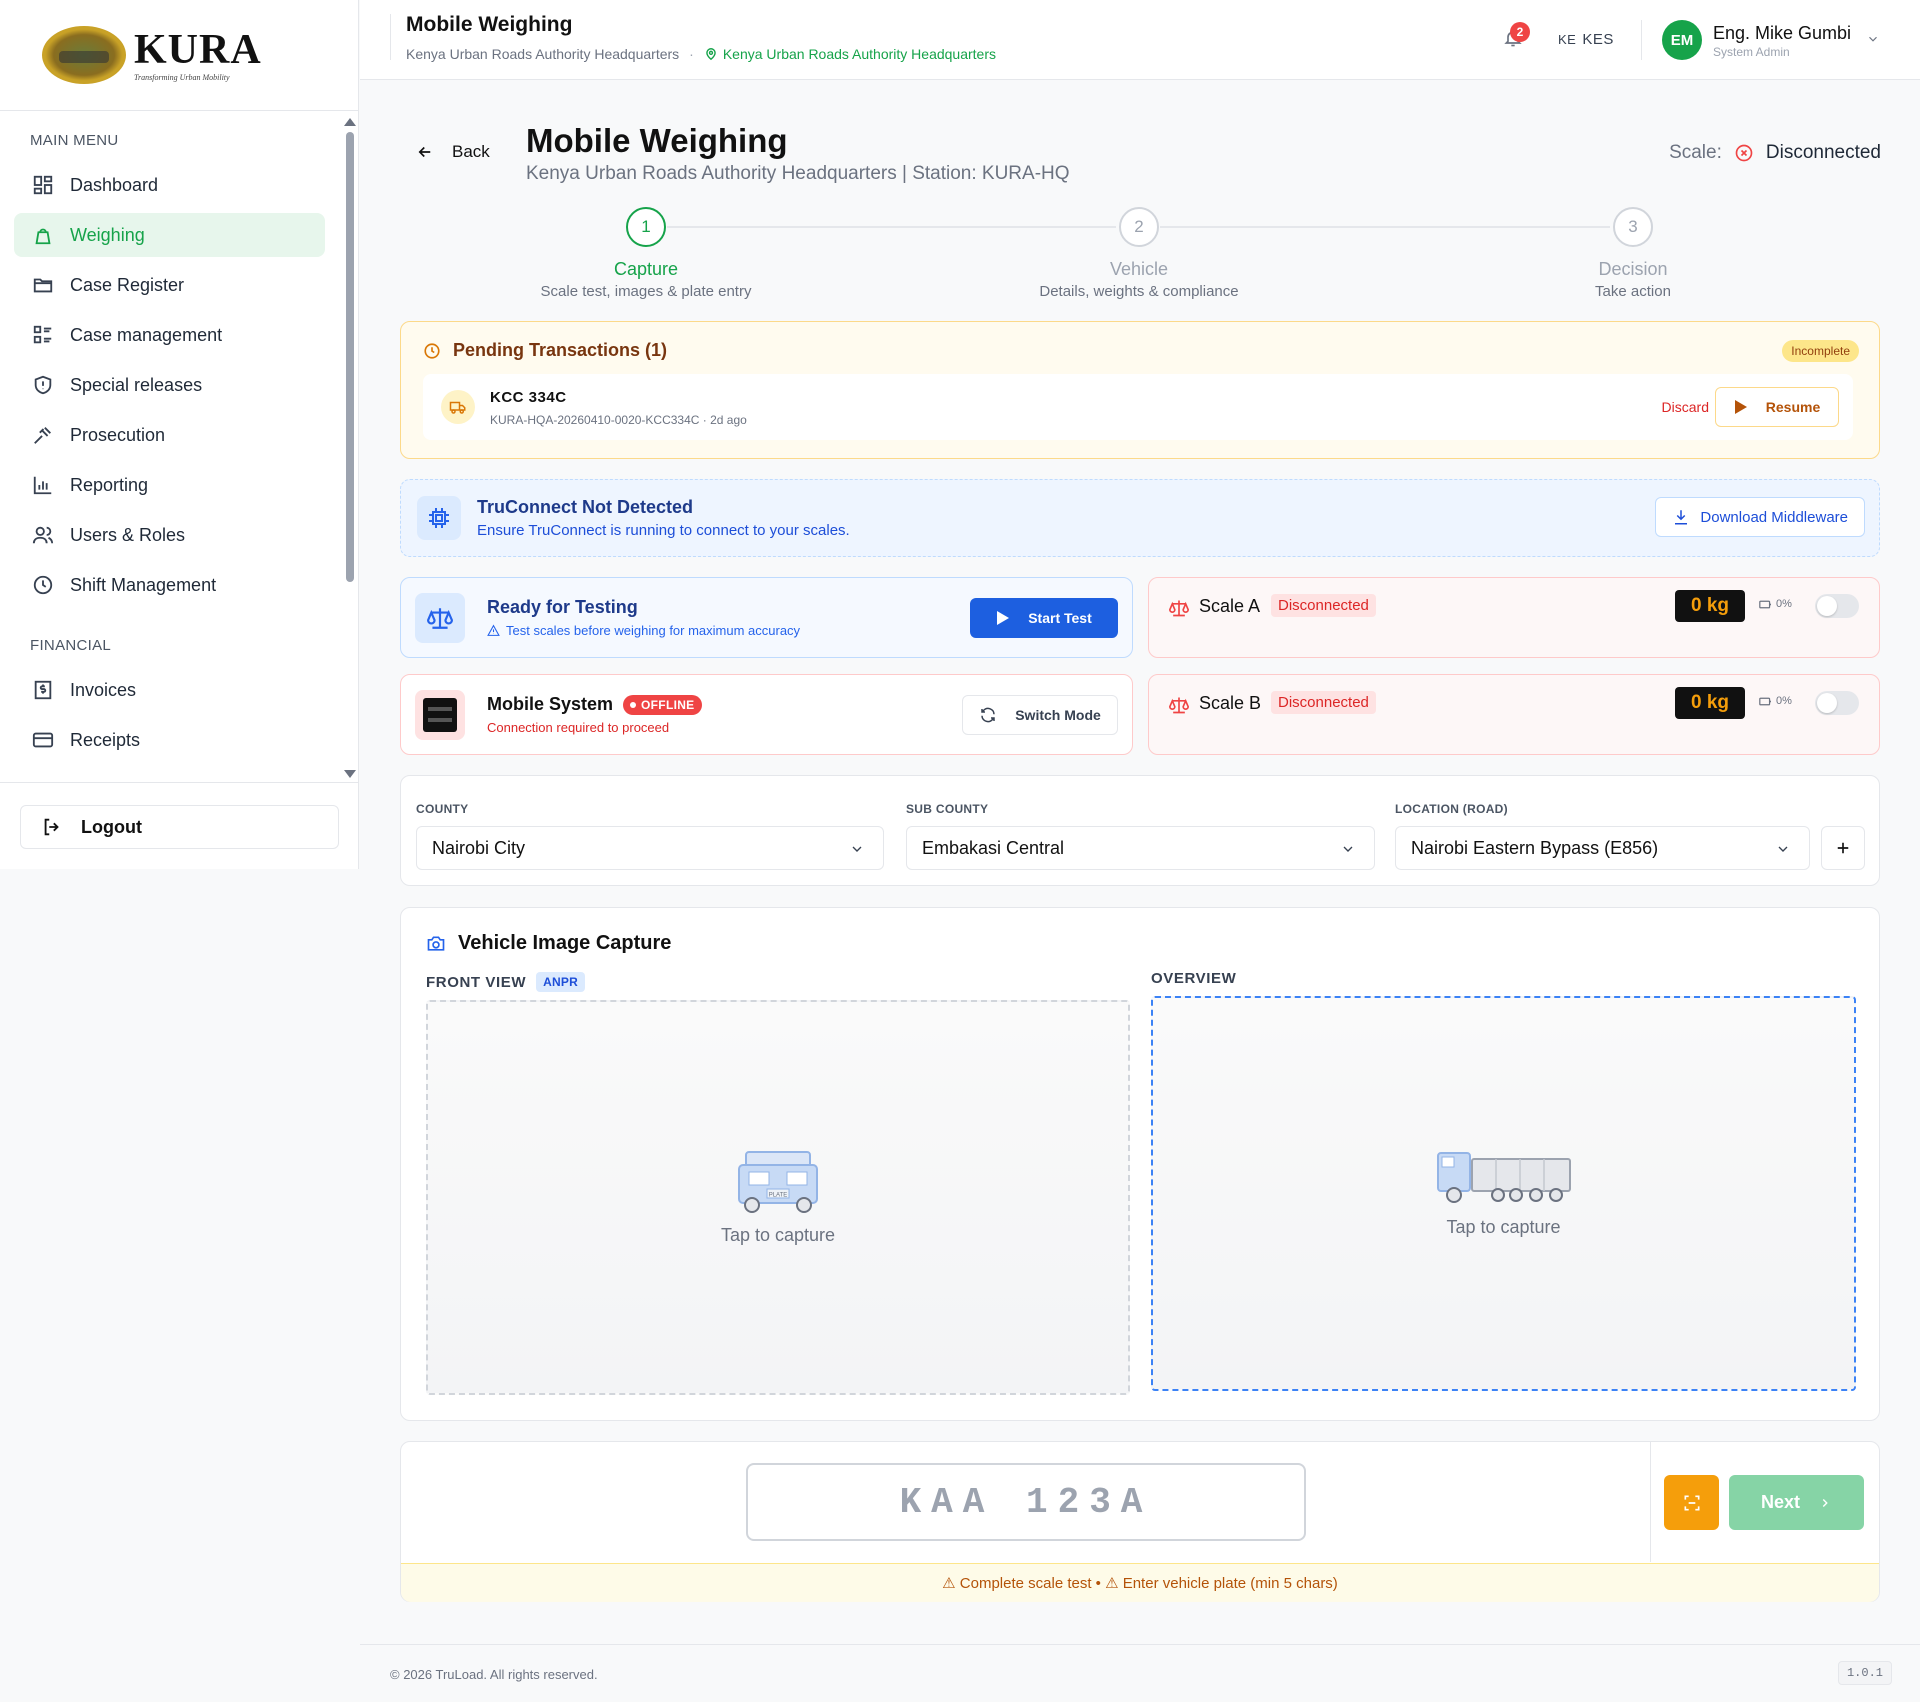 The image size is (1920, 1702). I want to click on weighing-icon, so click(43, 235).